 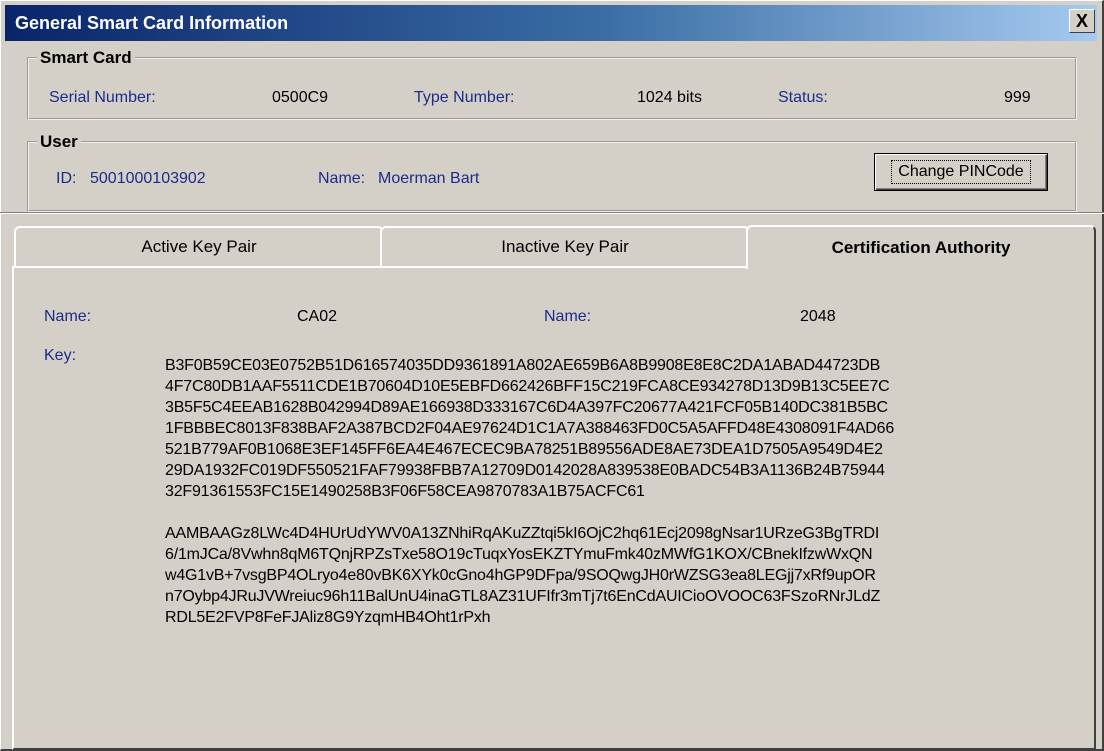 I want to click on ca-name-value: CA02, so click(x=317, y=316).